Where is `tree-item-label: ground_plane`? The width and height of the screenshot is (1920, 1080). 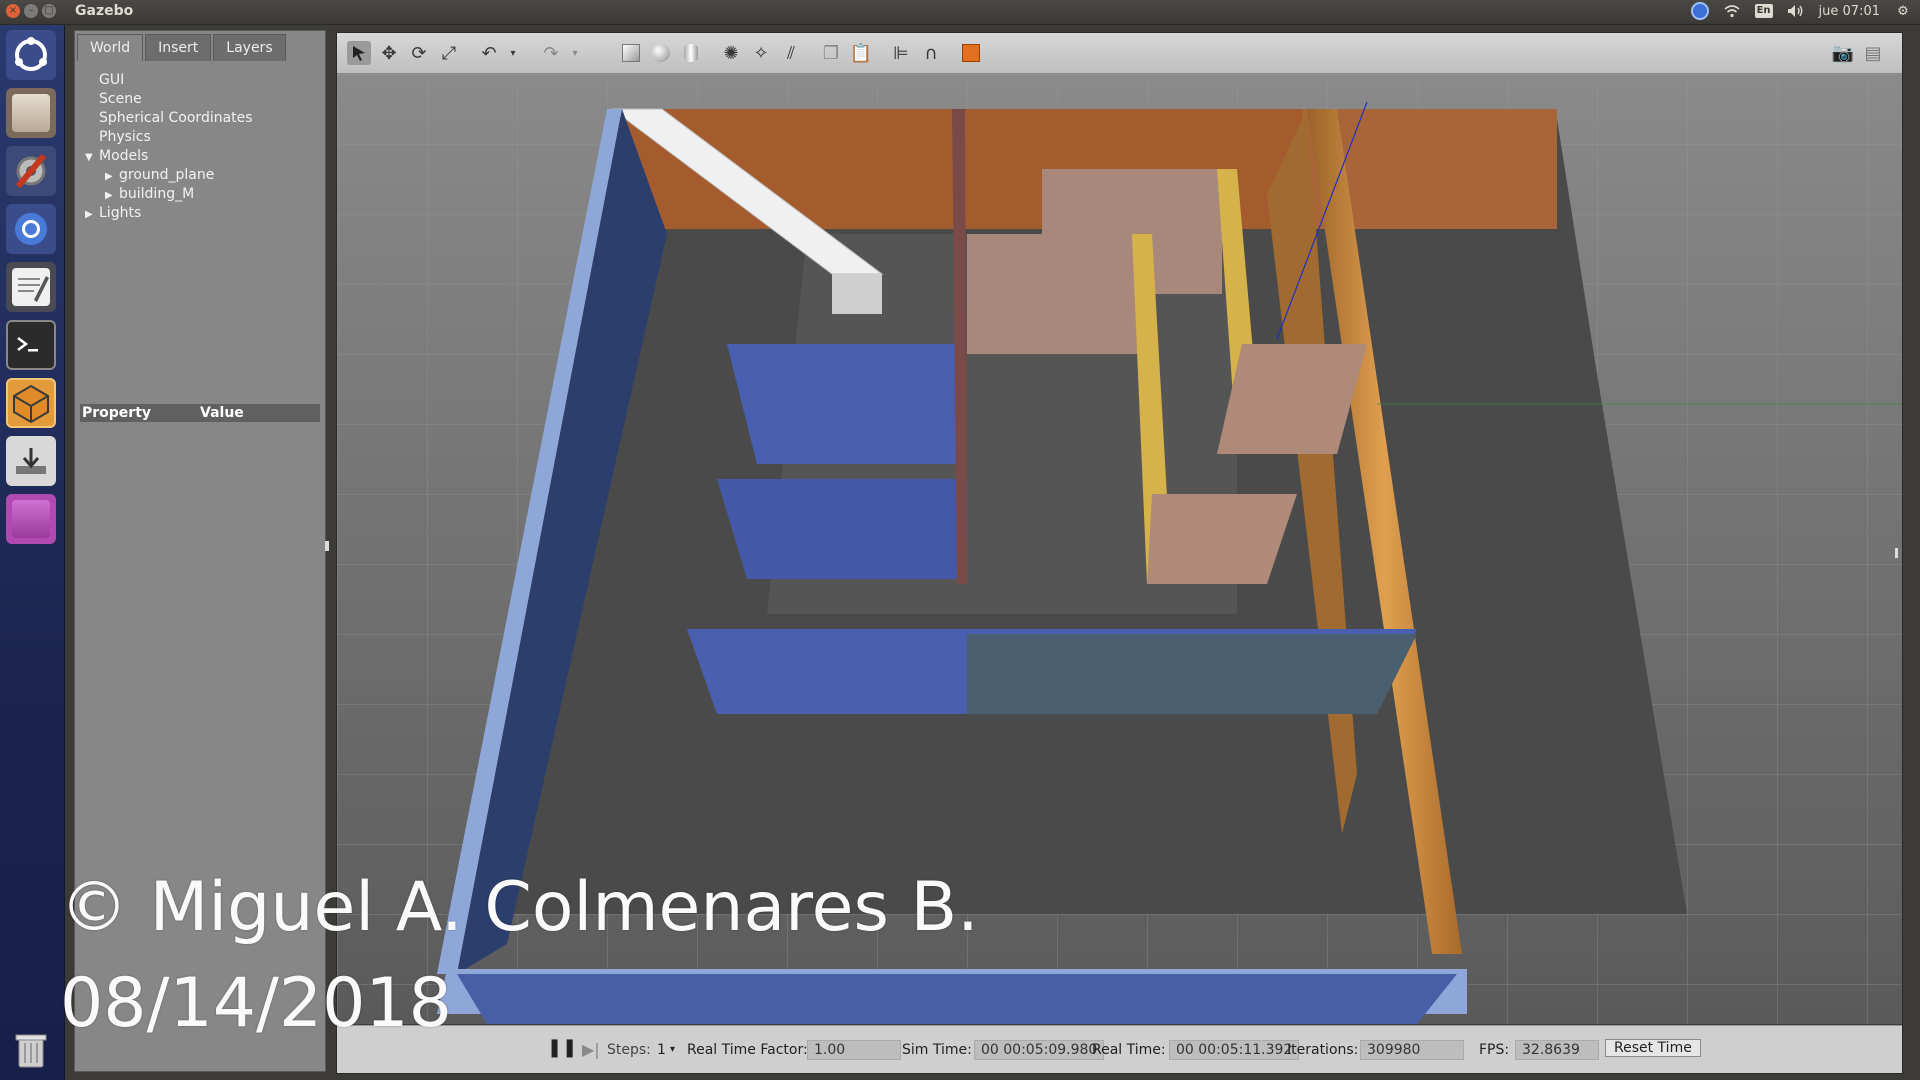
tree-item-label: ground_plane is located at coordinates (167, 175).